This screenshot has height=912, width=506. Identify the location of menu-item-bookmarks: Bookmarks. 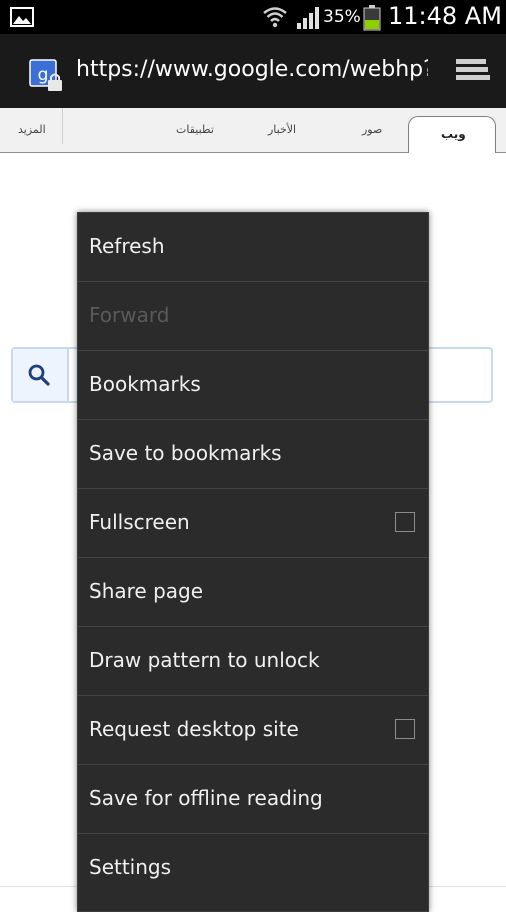
(253, 385).